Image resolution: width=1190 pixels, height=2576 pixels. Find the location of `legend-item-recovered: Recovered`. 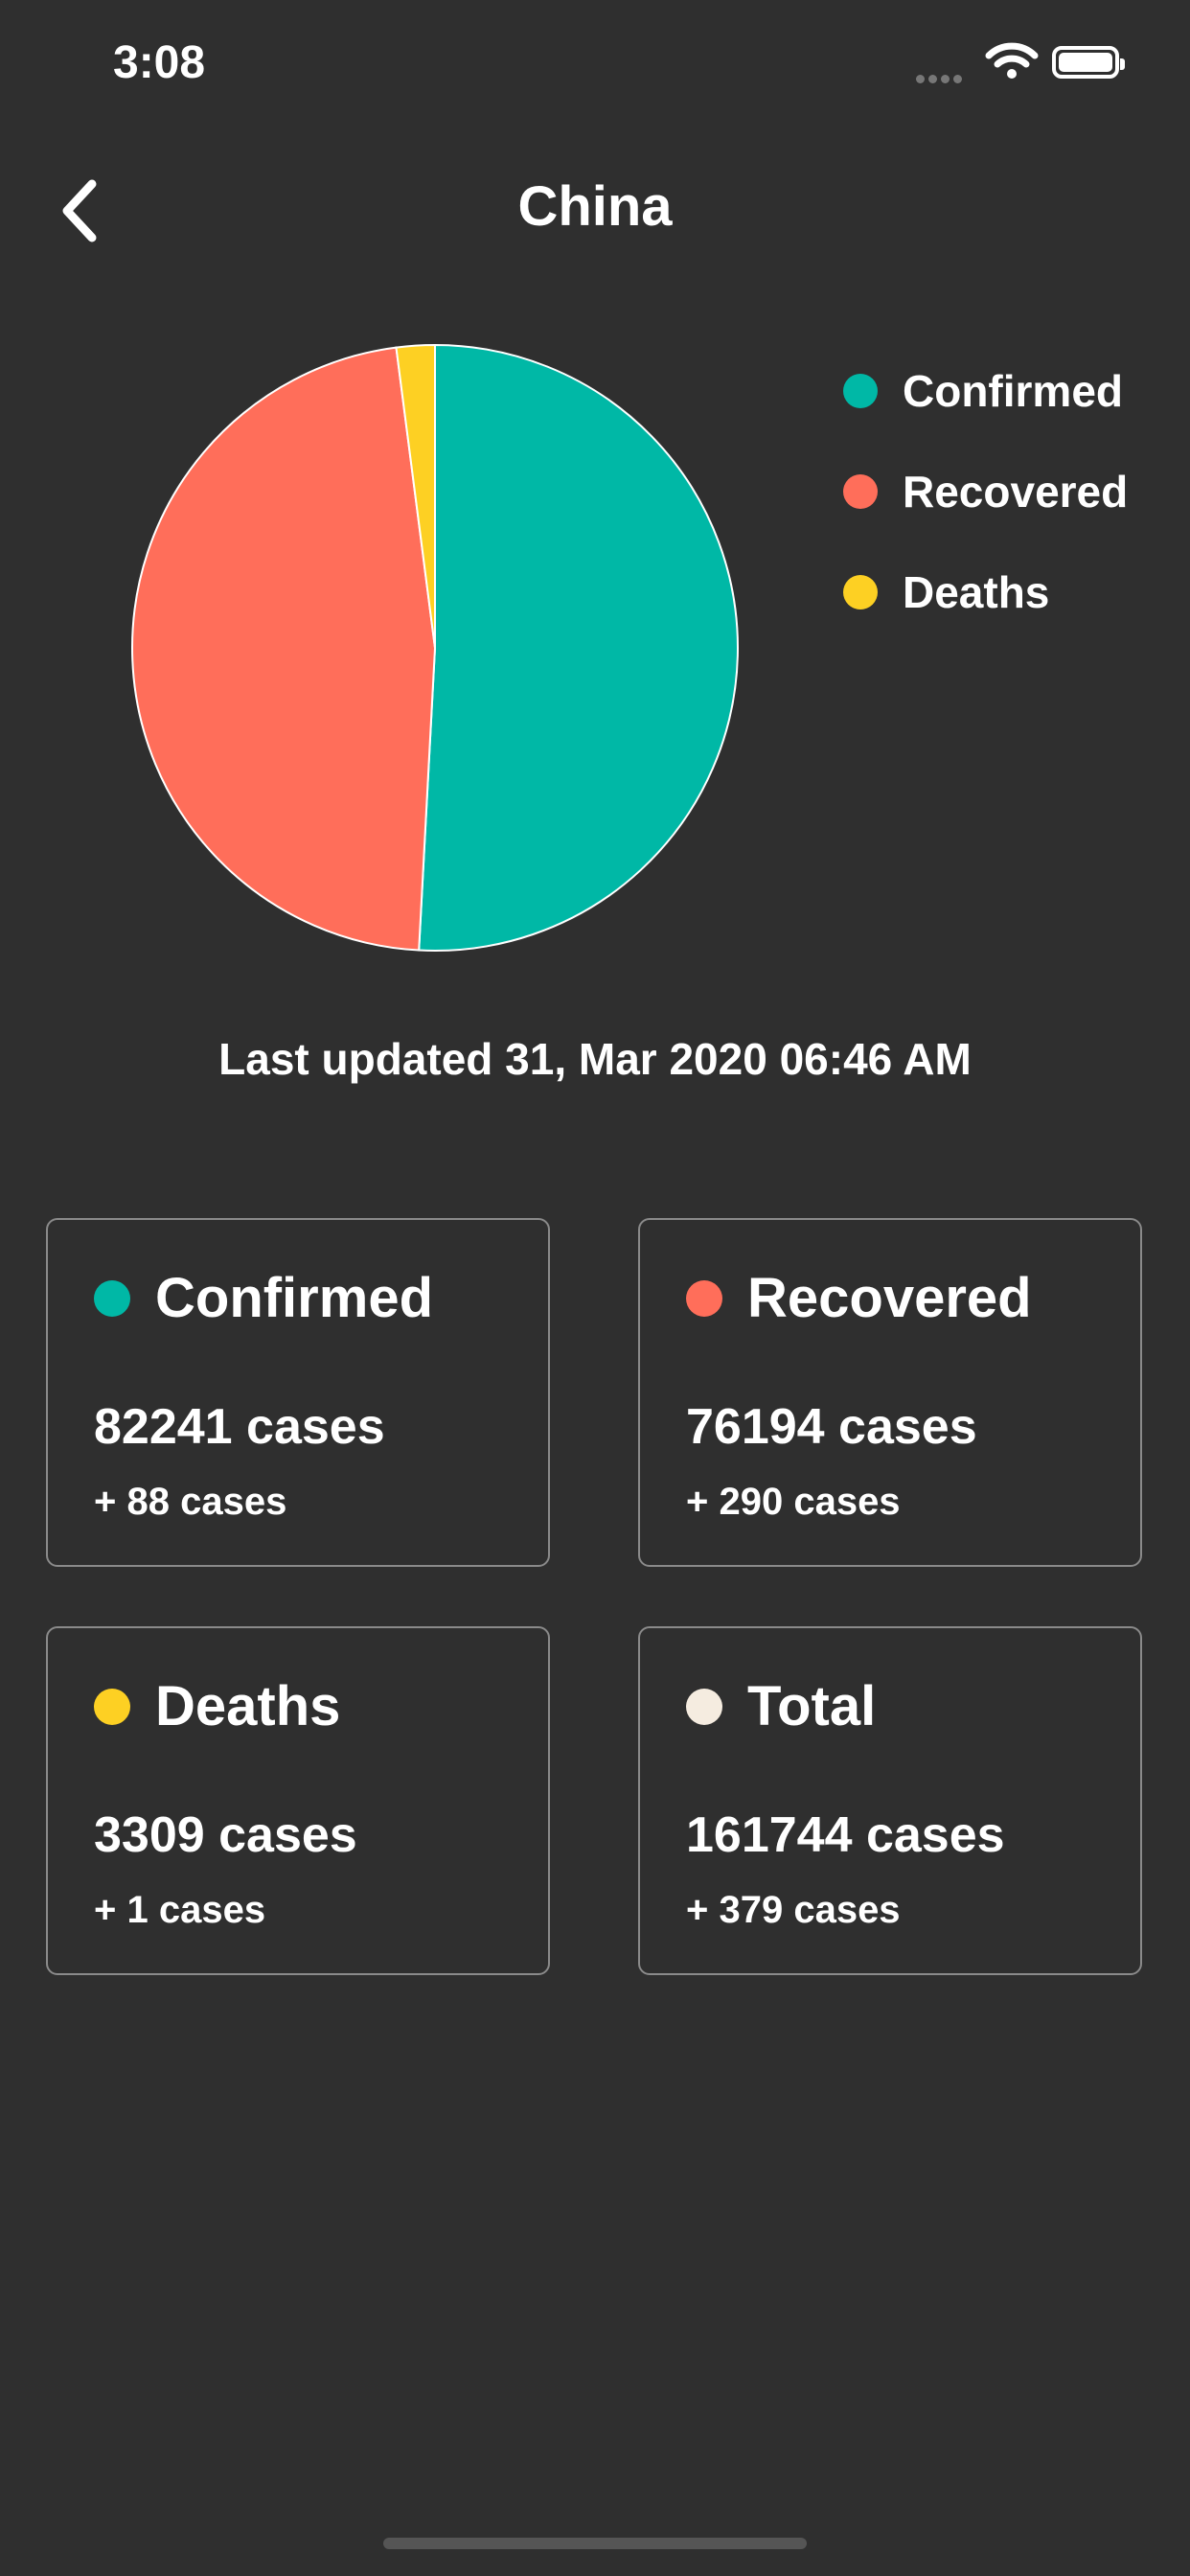

legend-item-recovered: Recovered is located at coordinates (985, 492).